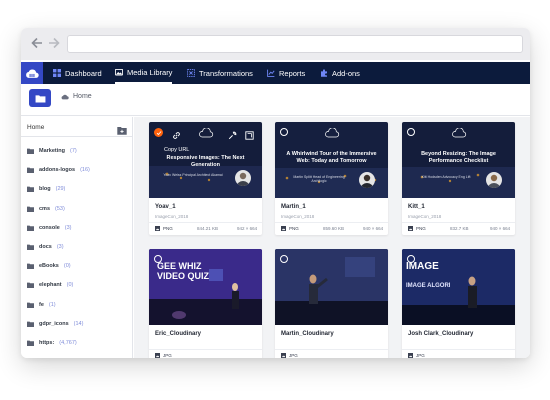  What do you see at coordinates (247, 228) in the screenshot?
I see `image-dimensions: 942 × 664` at bounding box center [247, 228].